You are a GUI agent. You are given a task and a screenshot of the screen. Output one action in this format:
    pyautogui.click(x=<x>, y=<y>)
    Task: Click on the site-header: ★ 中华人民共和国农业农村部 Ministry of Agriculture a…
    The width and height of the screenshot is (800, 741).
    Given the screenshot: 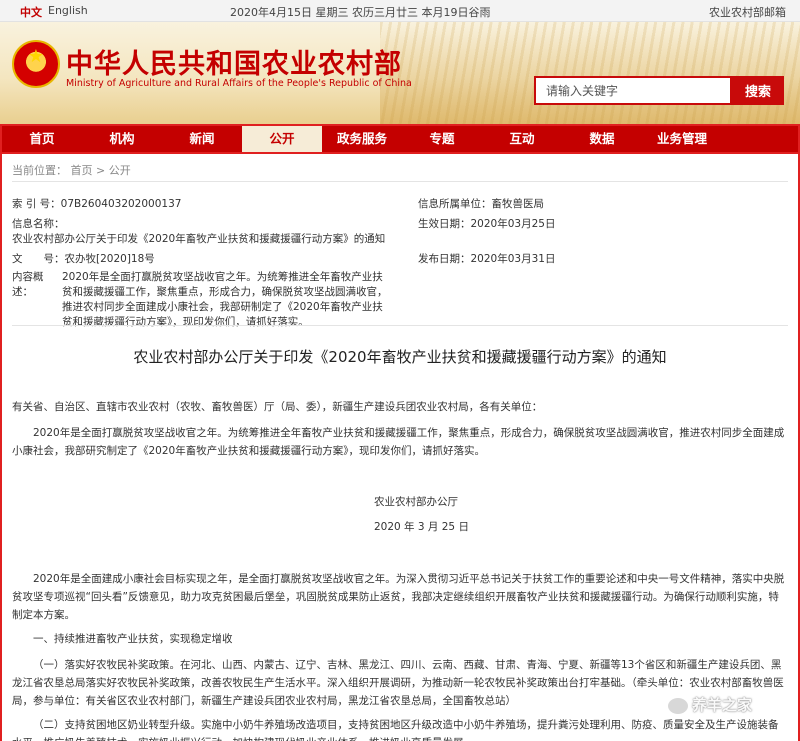 What is the action you would take?
    pyautogui.click(x=400, y=73)
    